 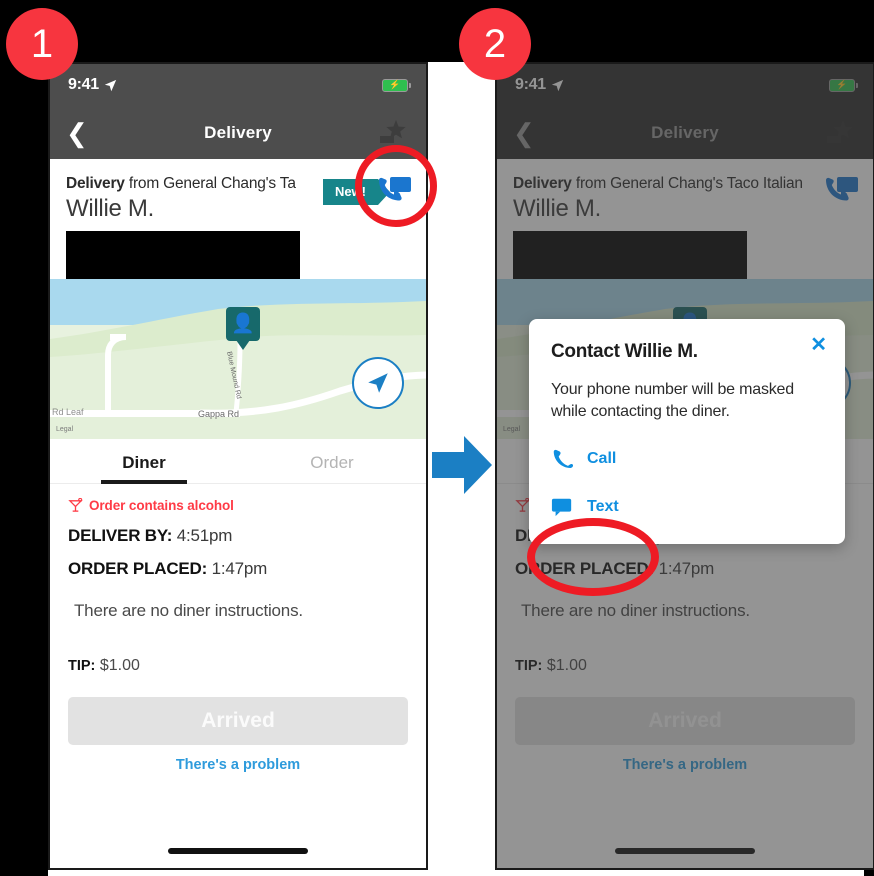 What do you see at coordinates (603, 507) in the screenshot?
I see `text-label: Text` at bounding box center [603, 507].